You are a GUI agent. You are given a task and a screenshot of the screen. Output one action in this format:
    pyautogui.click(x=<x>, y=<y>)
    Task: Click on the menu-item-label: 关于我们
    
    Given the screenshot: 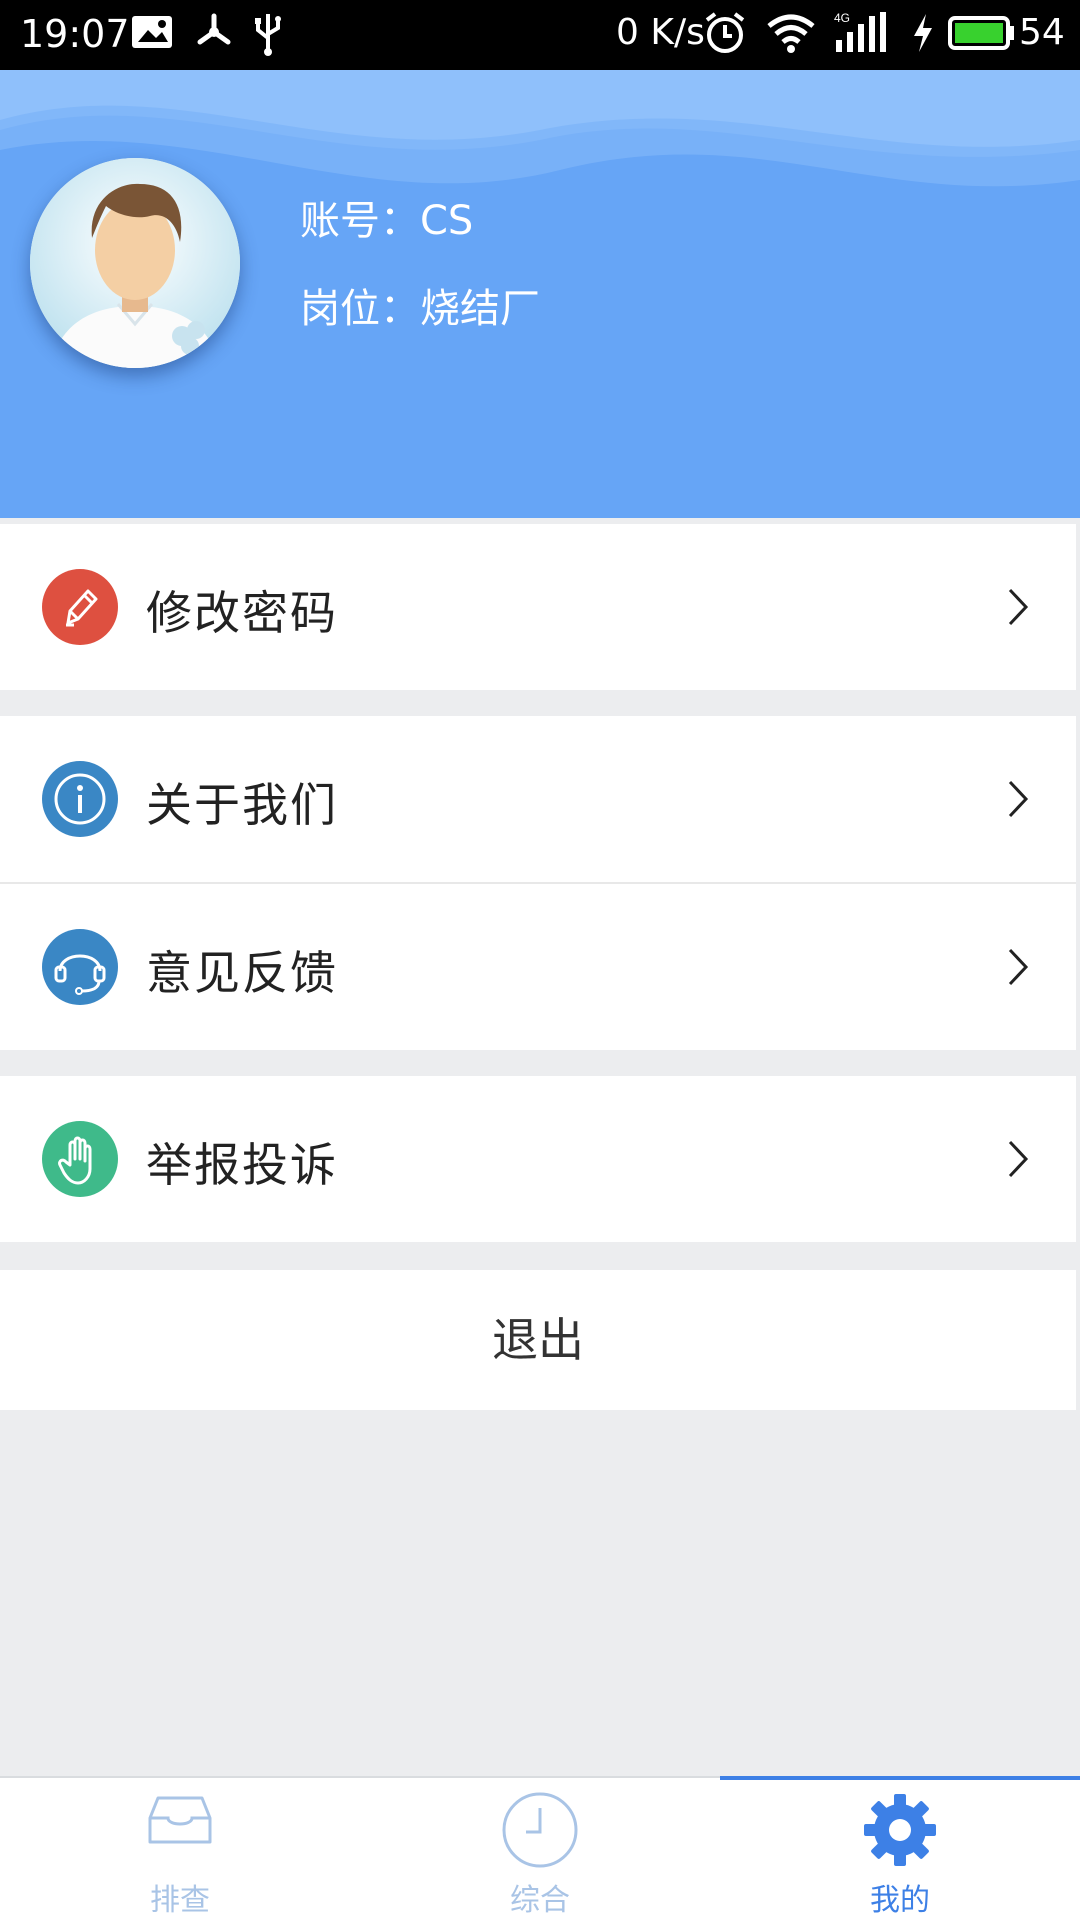 What is the action you would take?
    pyautogui.click(x=242, y=805)
    